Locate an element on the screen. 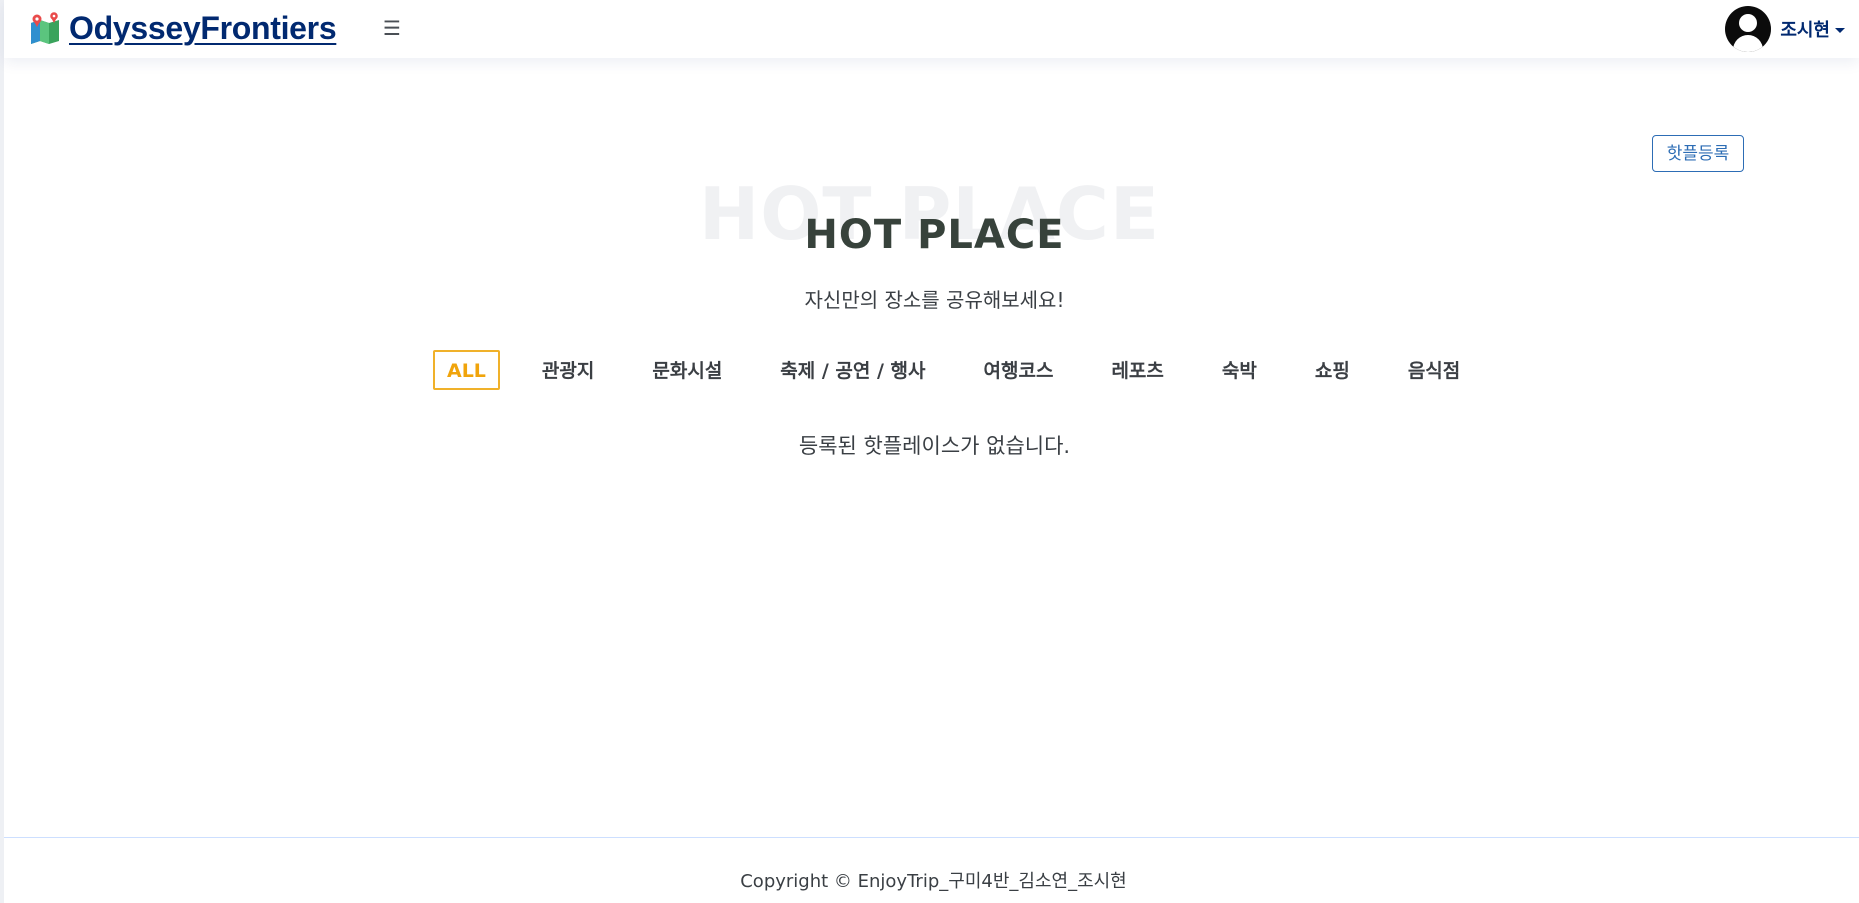 Image resolution: width=1859 pixels, height=903 pixels. map-pin-icon is located at coordinates (45, 28).